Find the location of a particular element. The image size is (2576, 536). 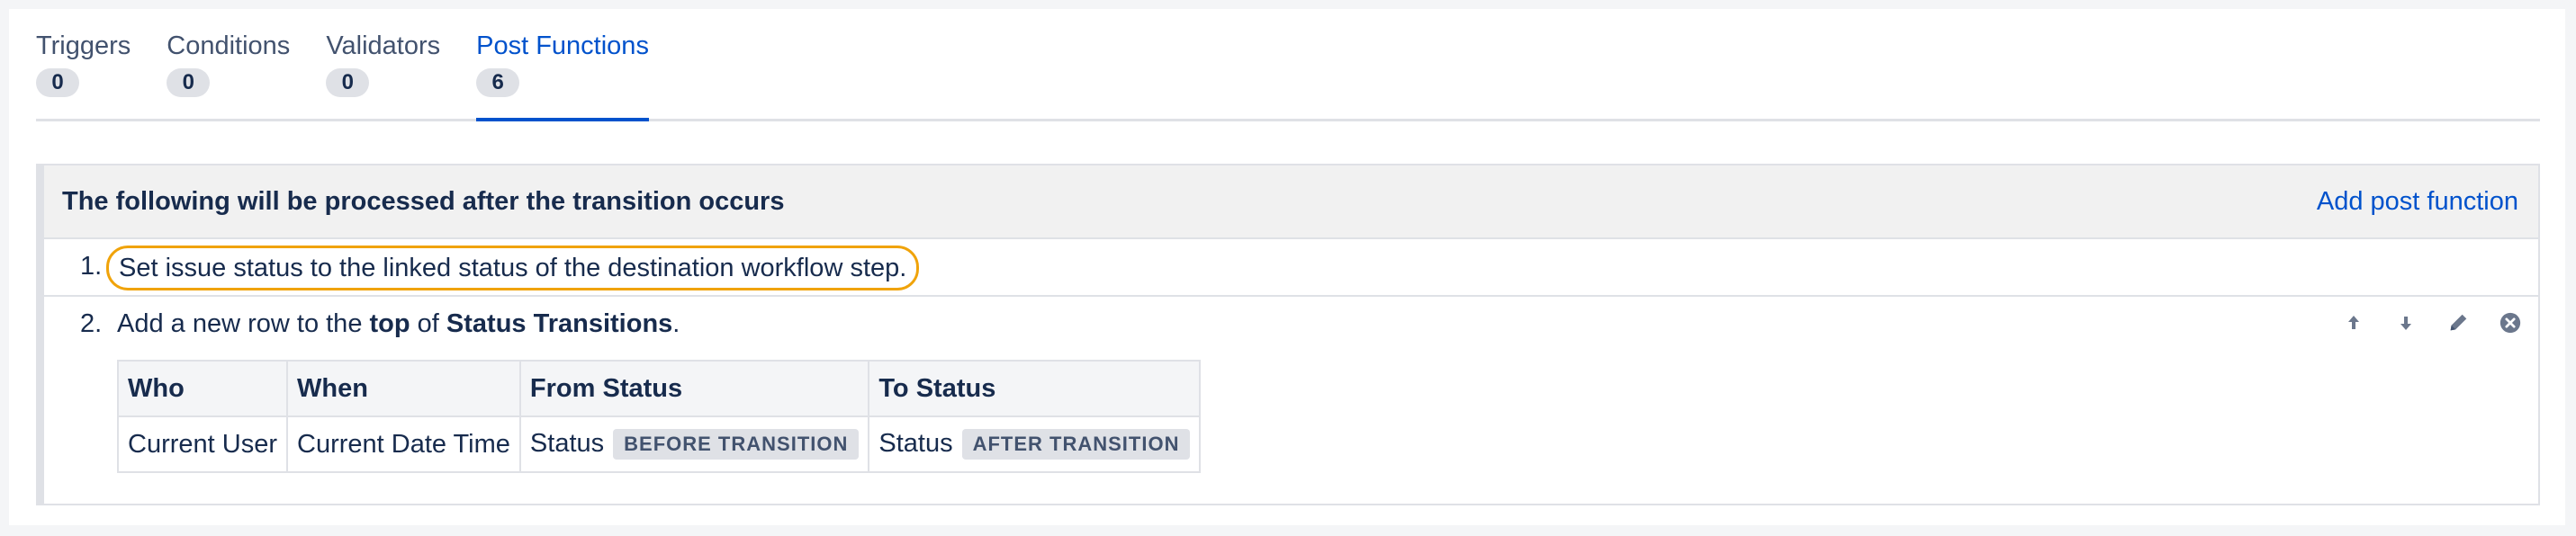

arrow-up-icon is located at coordinates (2353, 323).